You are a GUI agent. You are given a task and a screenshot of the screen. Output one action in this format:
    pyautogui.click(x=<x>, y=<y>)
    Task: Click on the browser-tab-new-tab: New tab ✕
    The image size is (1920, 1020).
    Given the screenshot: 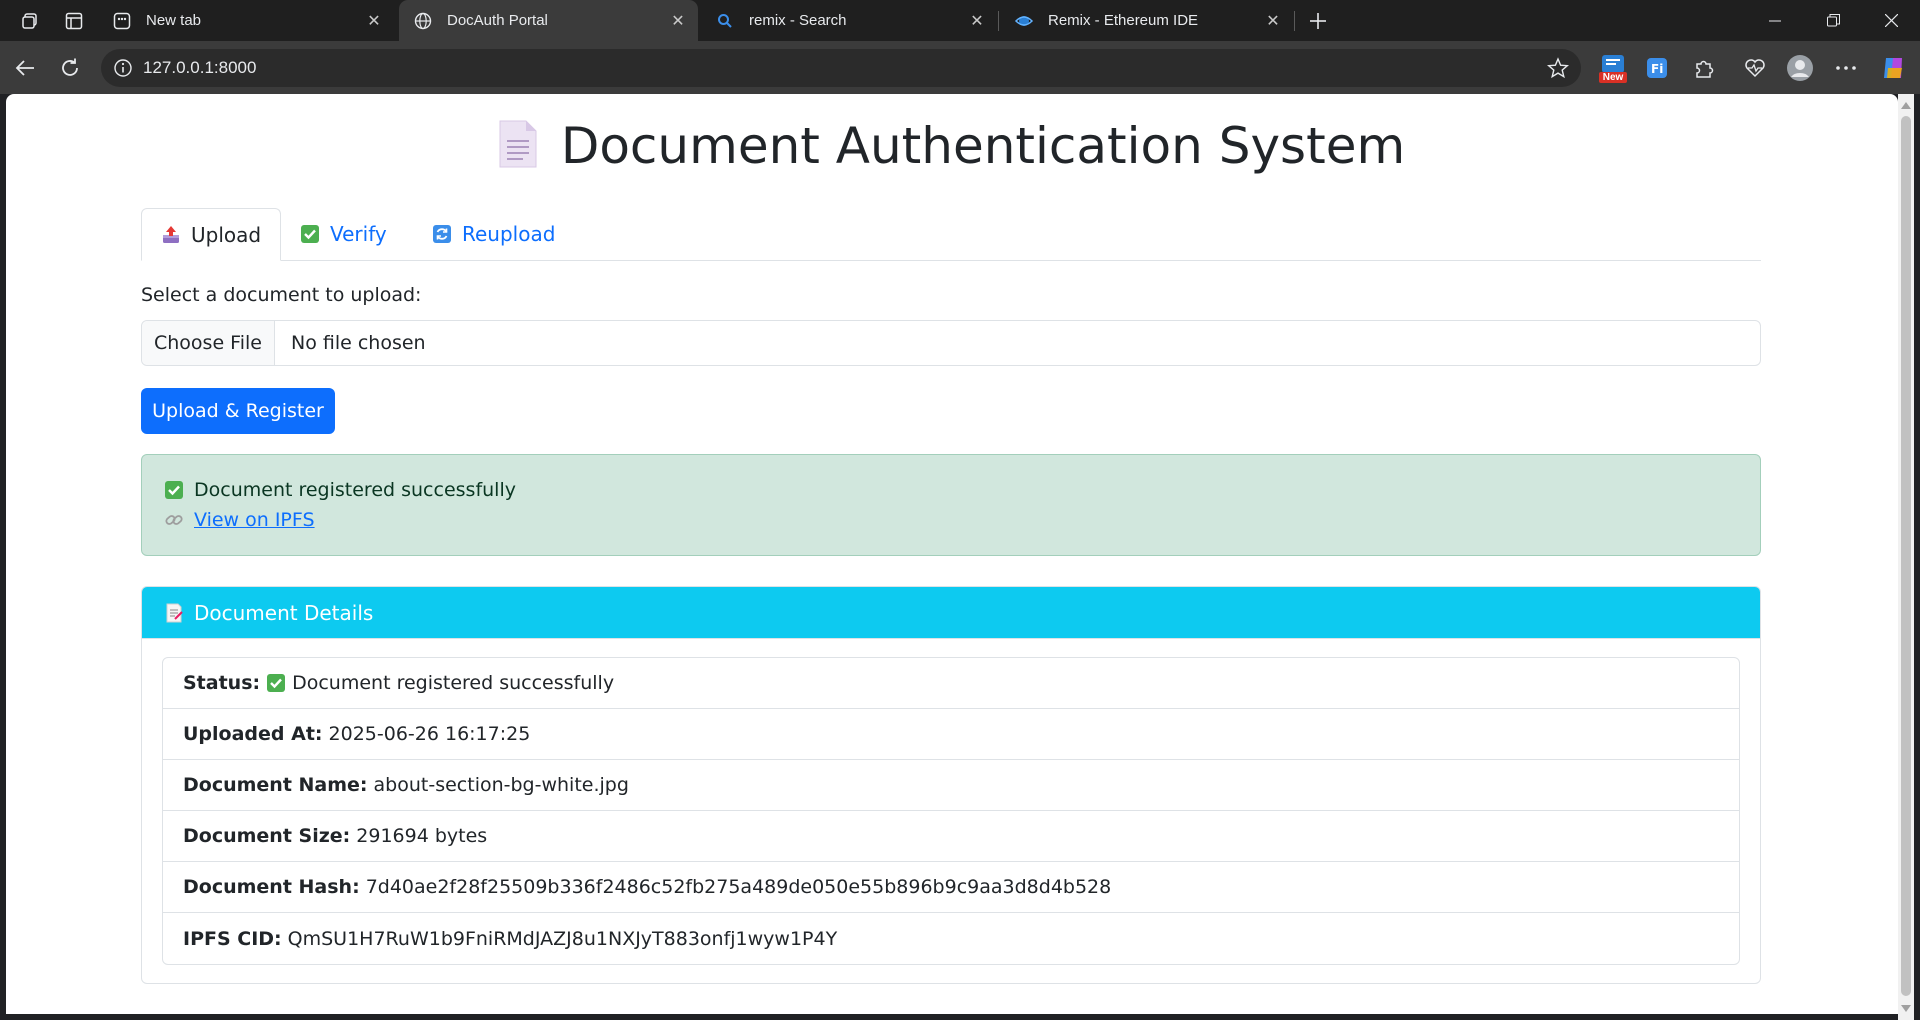 What is the action you would take?
    pyautogui.click(x=246, y=20)
    